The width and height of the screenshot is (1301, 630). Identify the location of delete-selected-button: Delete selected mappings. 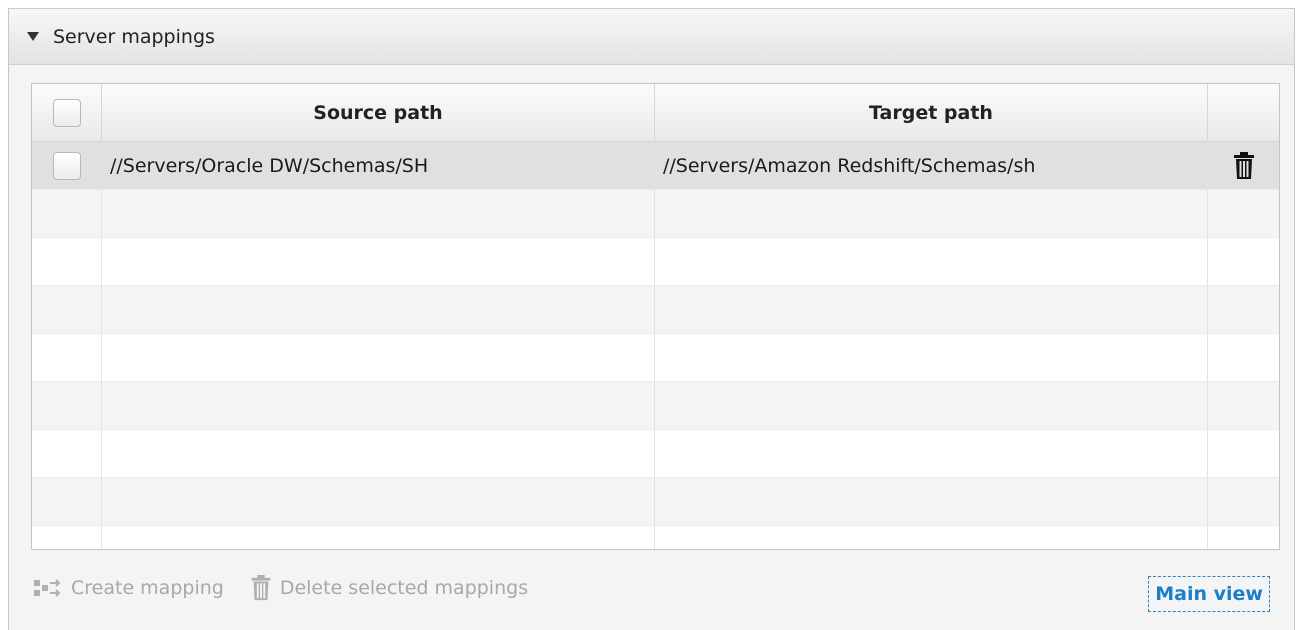
(389, 588).